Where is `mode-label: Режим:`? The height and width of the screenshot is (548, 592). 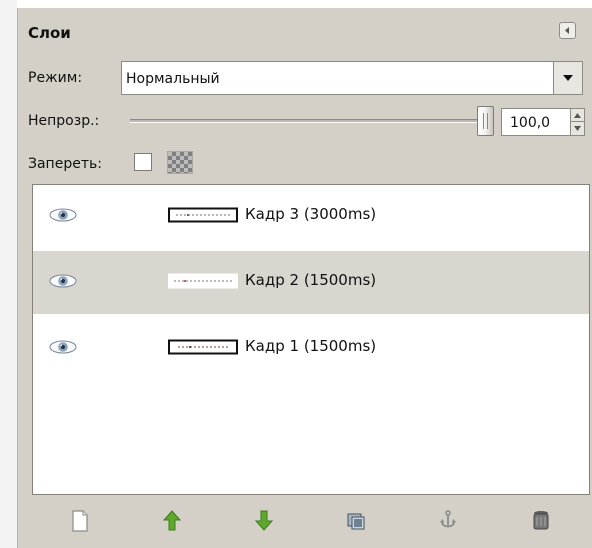
mode-label: Режим: is located at coordinates (55, 78).